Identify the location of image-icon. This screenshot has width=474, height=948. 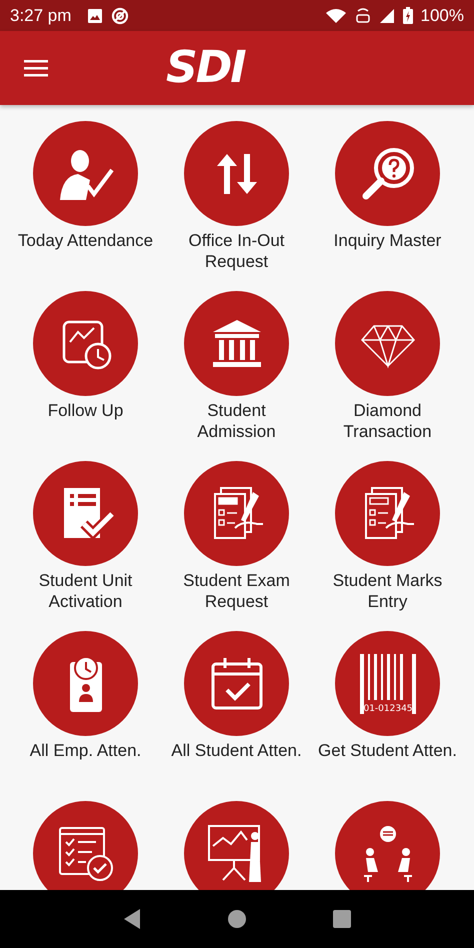
(95, 16).